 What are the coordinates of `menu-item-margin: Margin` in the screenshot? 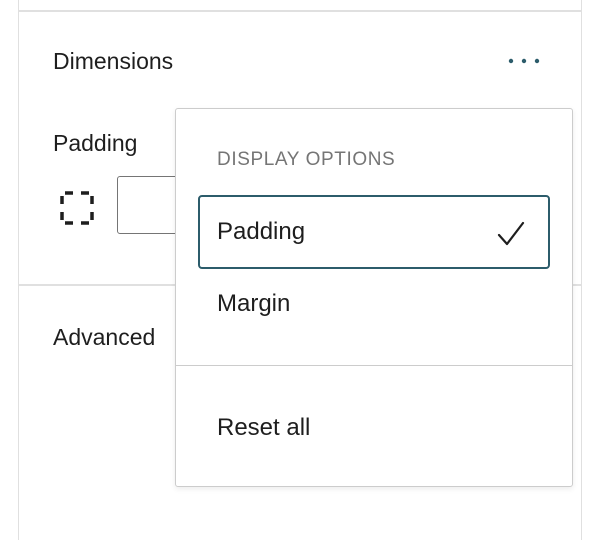 It's located at (374, 304).